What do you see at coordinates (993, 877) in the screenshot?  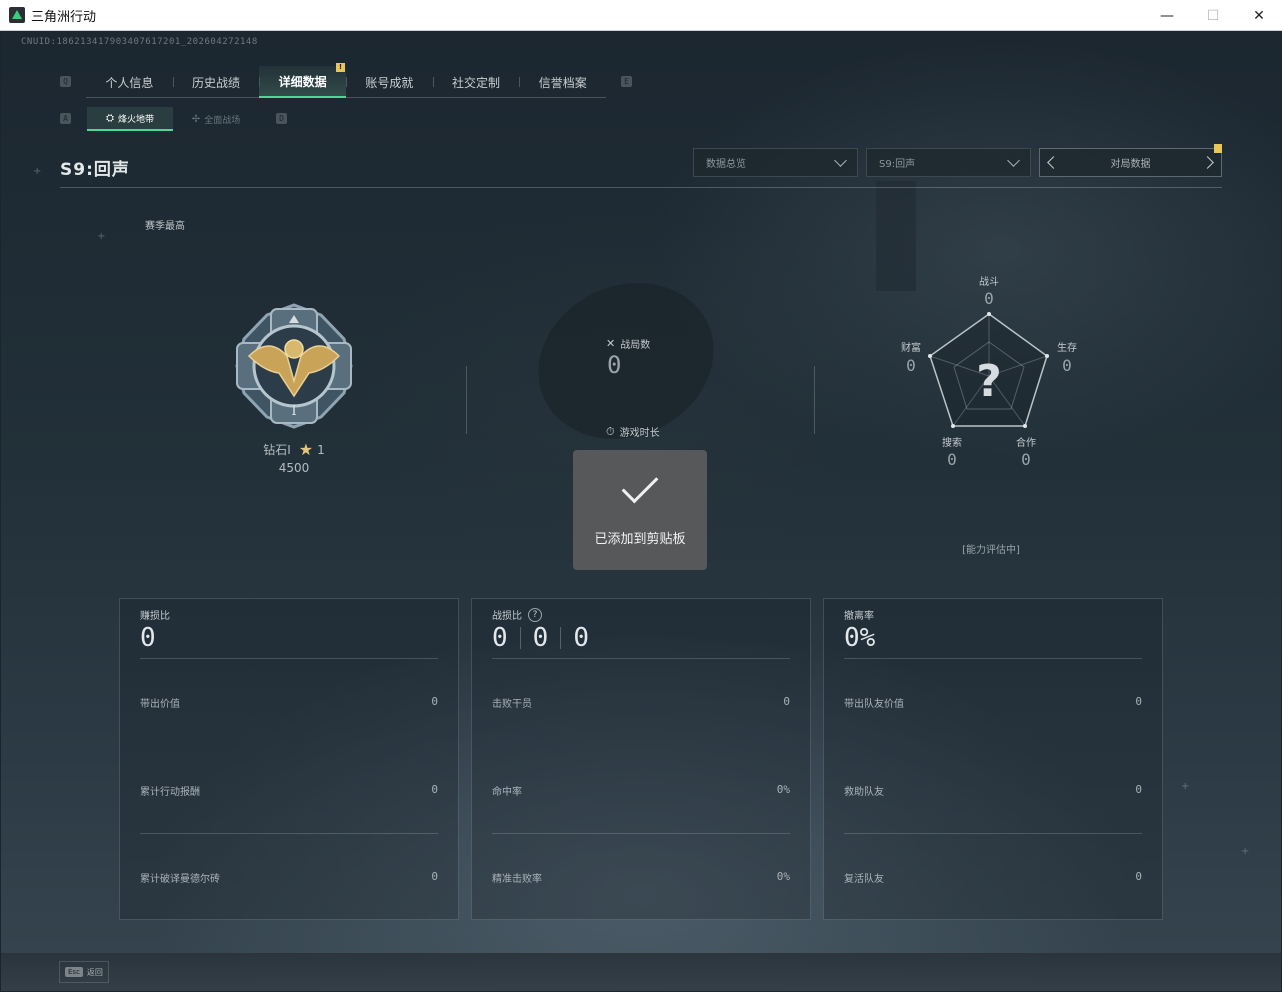 I see `stat-row: 复活队友 0` at bounding box center [993, 877].